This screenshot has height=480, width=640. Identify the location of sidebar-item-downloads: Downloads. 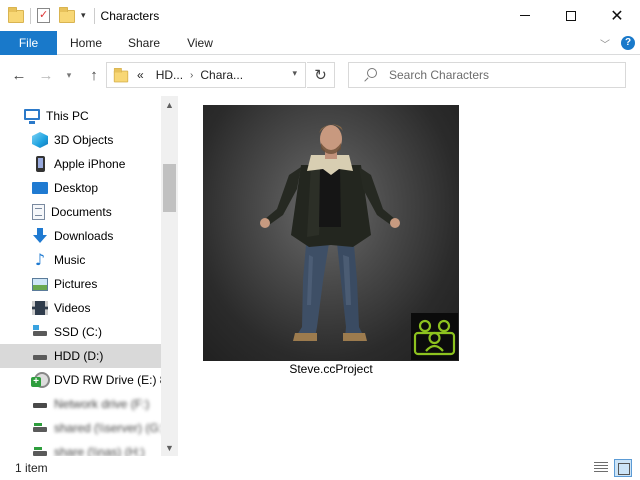
(80, 236).